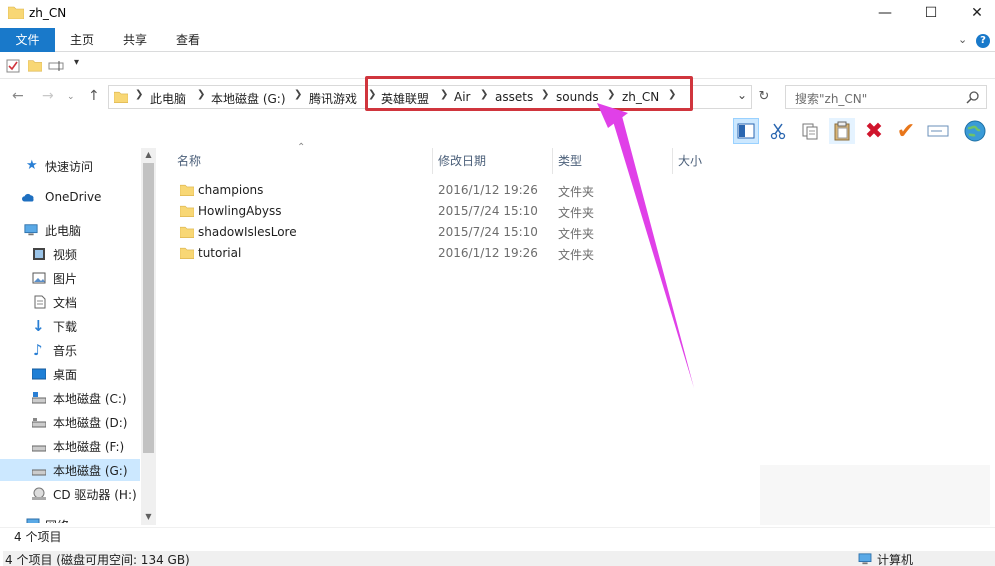 This screenshot has width=995, height=566. What do you see at coordinates (39, 254) in the screenshot?
I see `video-icon` at bounding box center [39, 254].